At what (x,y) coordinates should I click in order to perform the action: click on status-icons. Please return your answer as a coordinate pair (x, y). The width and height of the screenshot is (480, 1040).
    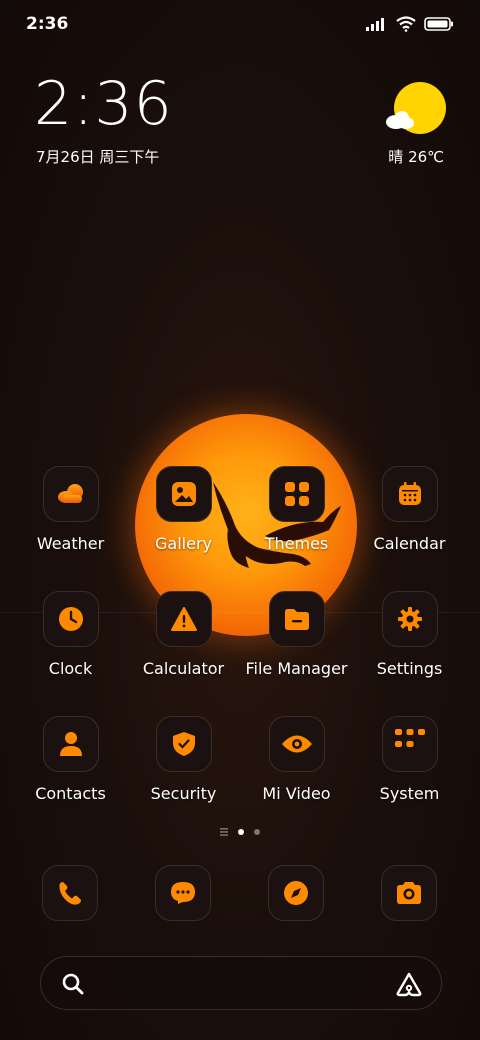
    Looking at the image, I should click on (410, 24).